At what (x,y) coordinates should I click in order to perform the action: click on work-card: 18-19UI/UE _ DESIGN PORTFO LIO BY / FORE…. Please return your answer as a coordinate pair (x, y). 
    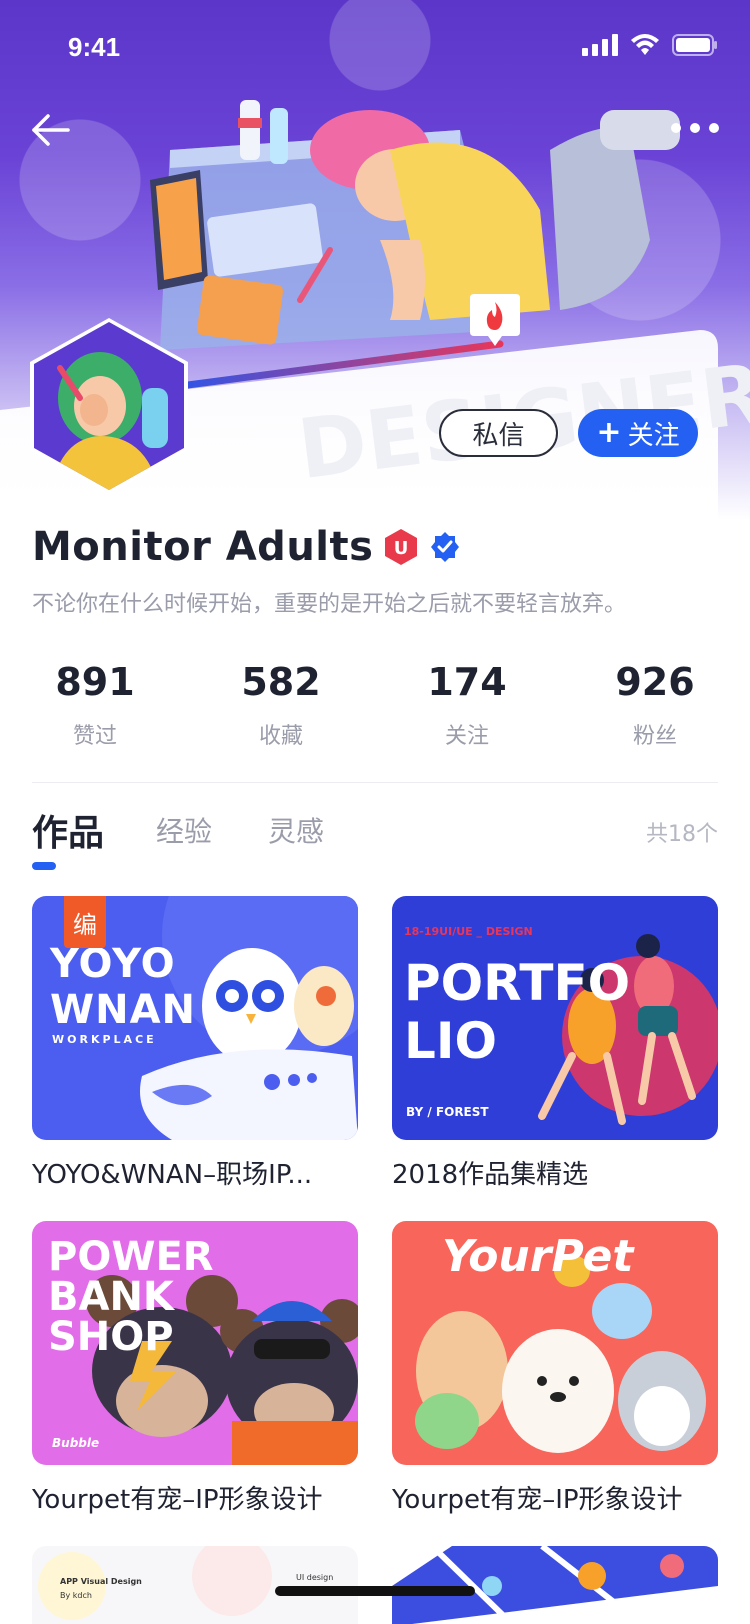
    Looking at the image, I should click on (555, 1043).